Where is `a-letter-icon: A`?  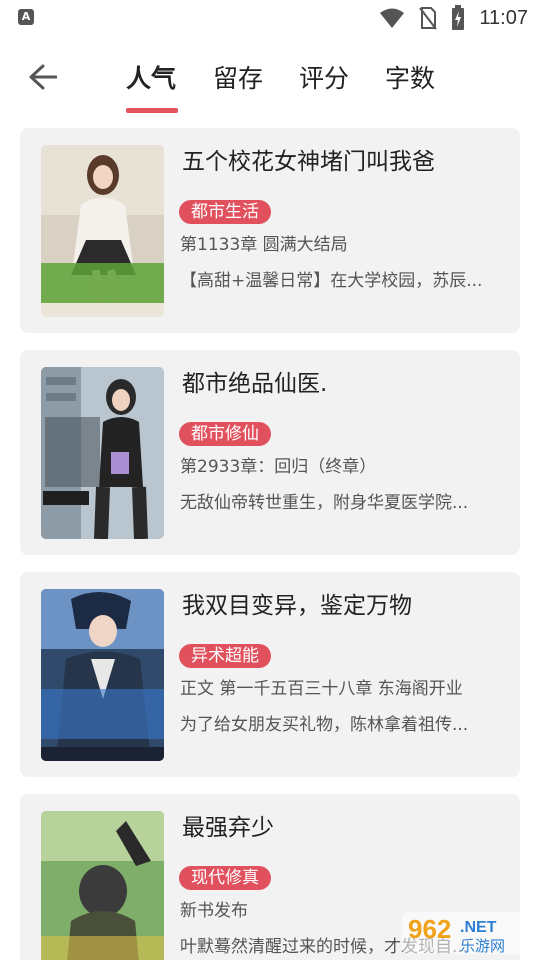
a-letter-icon: A is located at coordinates (26, 17).